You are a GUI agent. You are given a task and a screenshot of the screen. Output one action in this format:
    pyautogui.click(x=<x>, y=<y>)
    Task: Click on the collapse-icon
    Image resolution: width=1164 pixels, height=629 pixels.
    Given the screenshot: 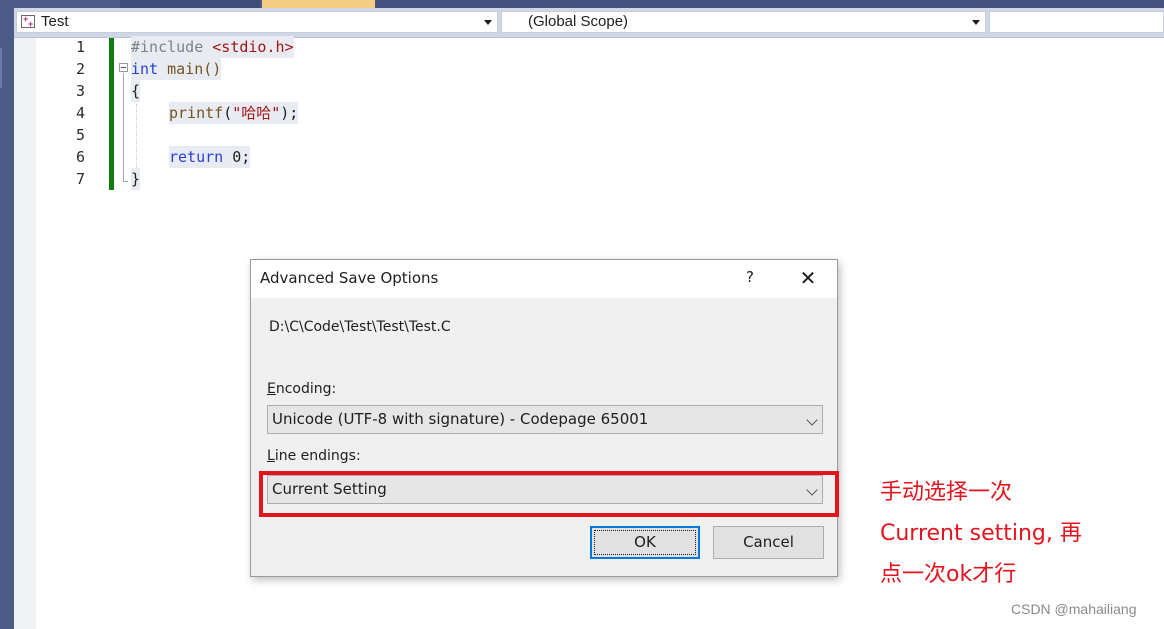 What is the action you would take?
    pyautogui.click(x=123, y=67)
    